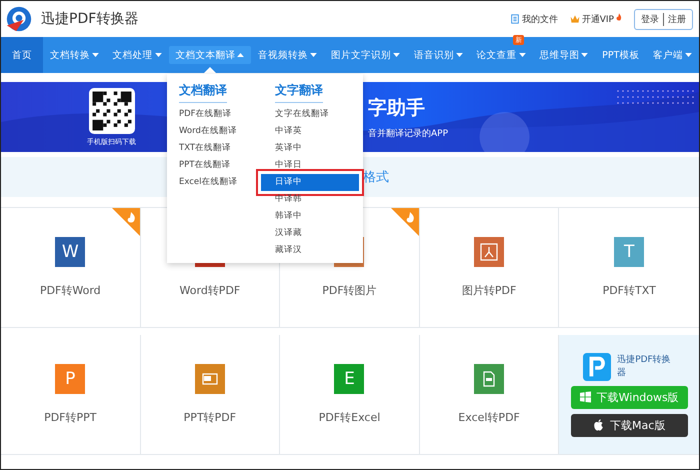  I want to click on banner-subtitle: 音并翻译记录的APP, so click(408, 134).